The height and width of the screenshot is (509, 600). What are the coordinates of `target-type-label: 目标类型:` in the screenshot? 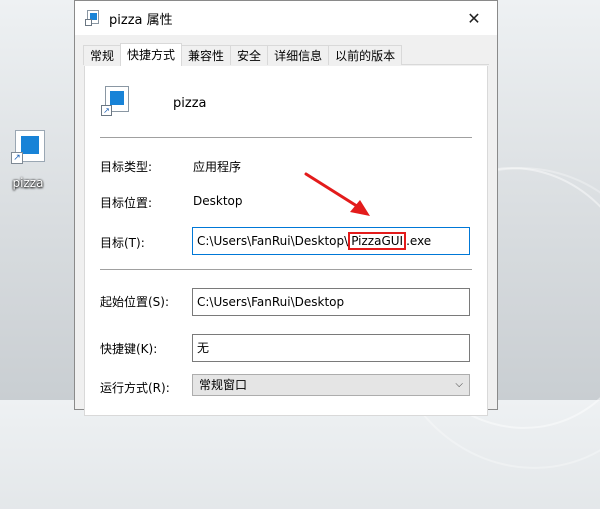 It's located at (126, 167).